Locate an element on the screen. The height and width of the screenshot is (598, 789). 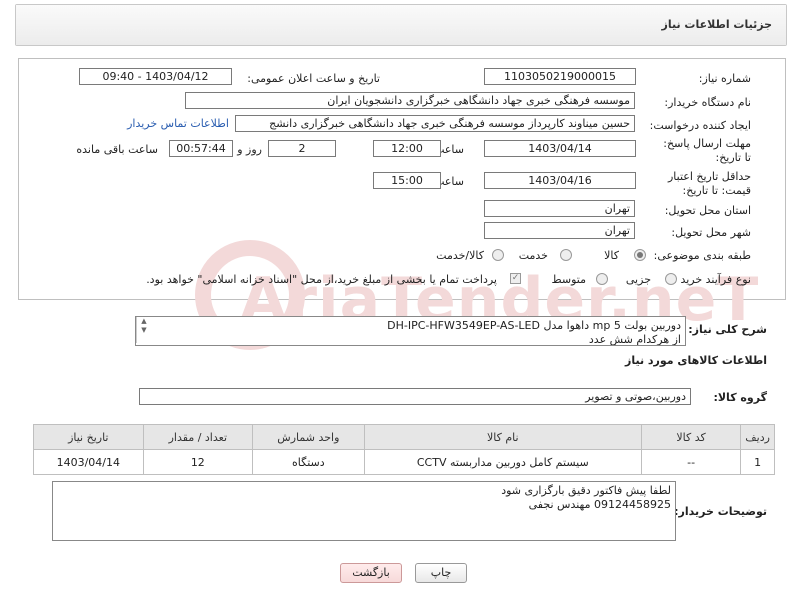
col-row: ردیف is located at coordinates (757, 437).